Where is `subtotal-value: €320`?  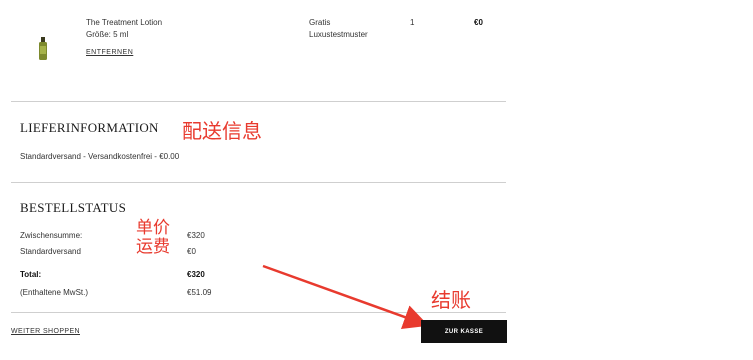 subtotal-value: €320 is located at coordinates (196, 235).